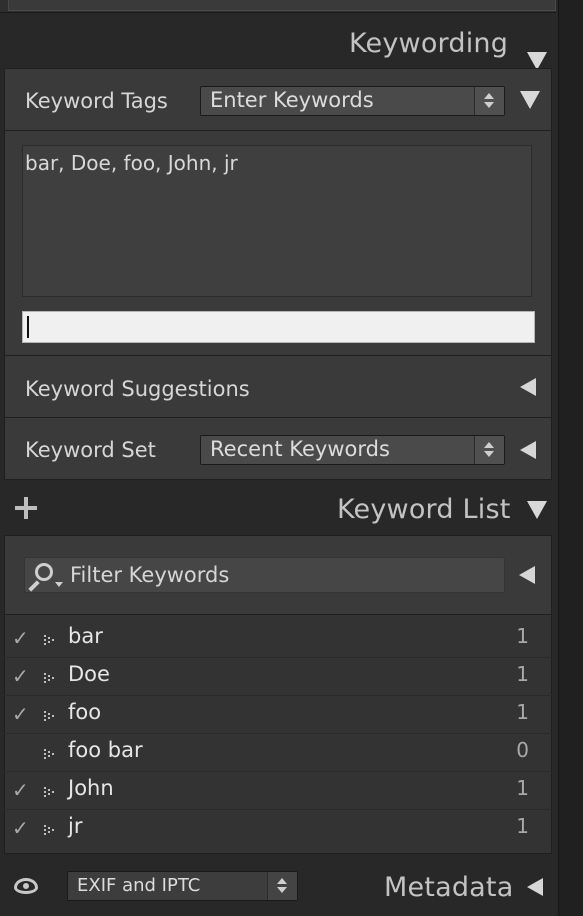 This screenshot has width=583, height=916. What do you see at coordinates (96, 101) in the screenshot?
I see `keyword-tags-label: Keyword Tags` at bounding box center [96, 101].